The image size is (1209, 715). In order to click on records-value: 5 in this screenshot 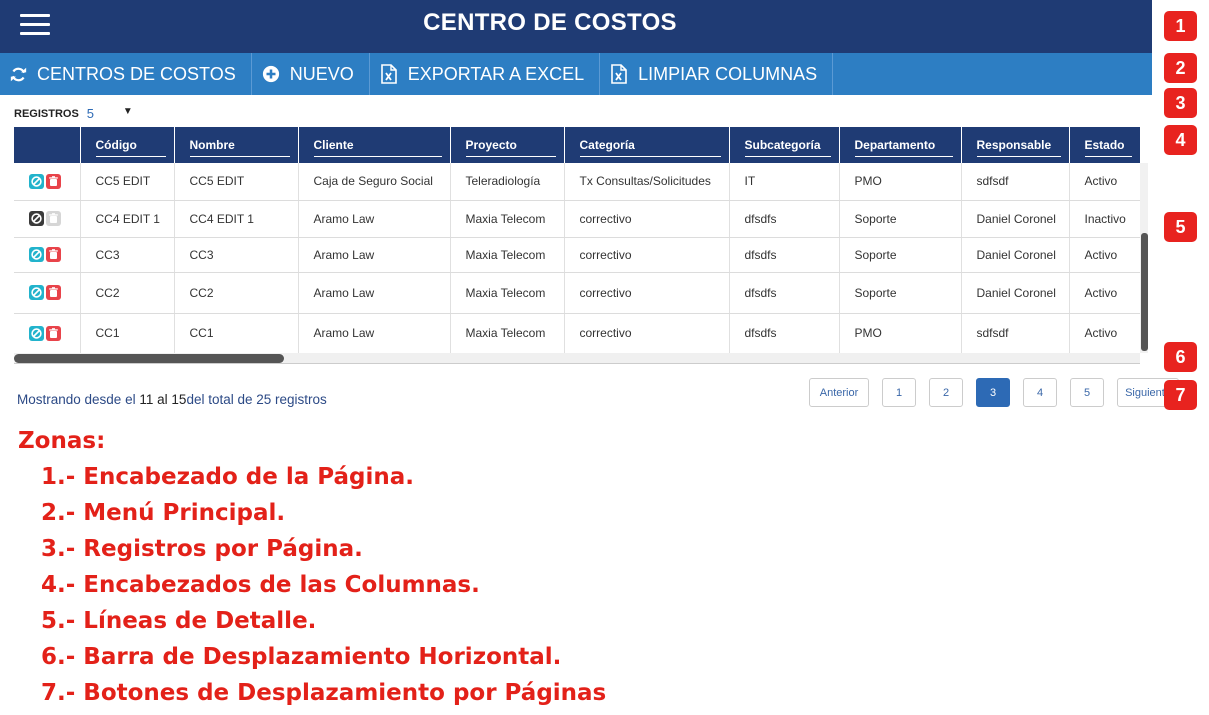, I will do `click(90, 113)`.